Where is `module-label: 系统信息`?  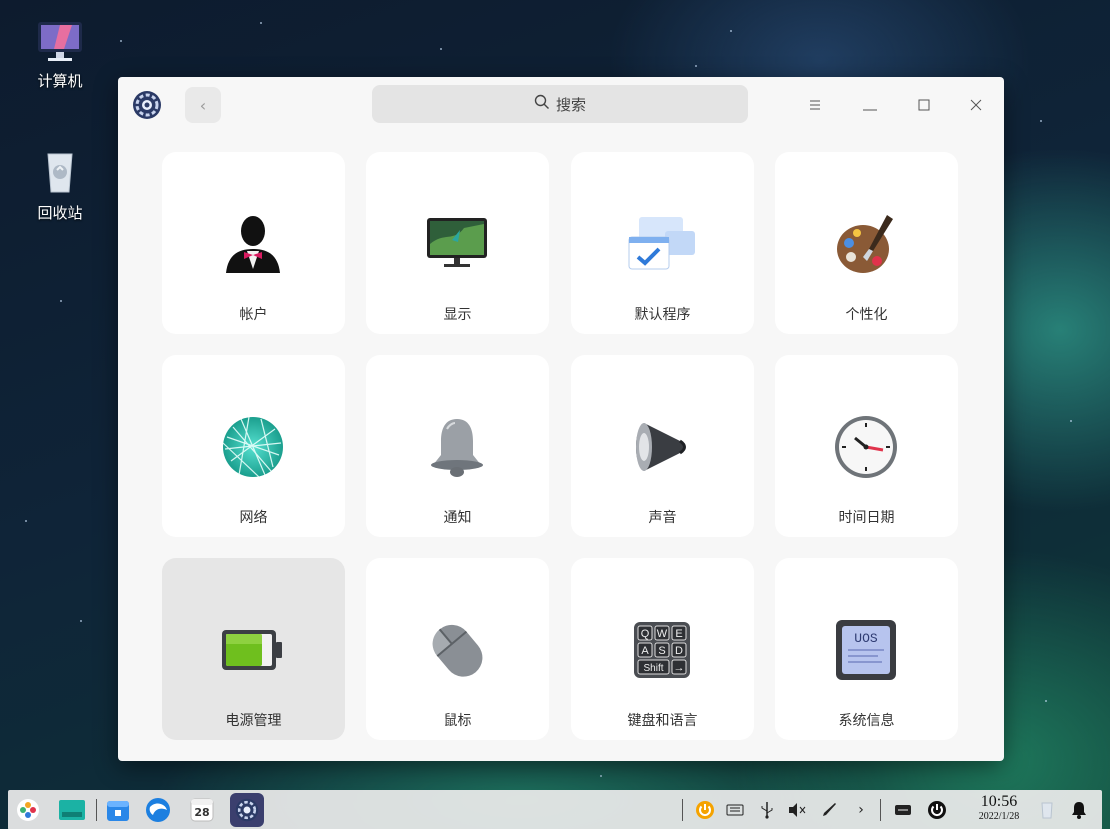
module-label: 系统信息 is located at coordinates (866, 721).